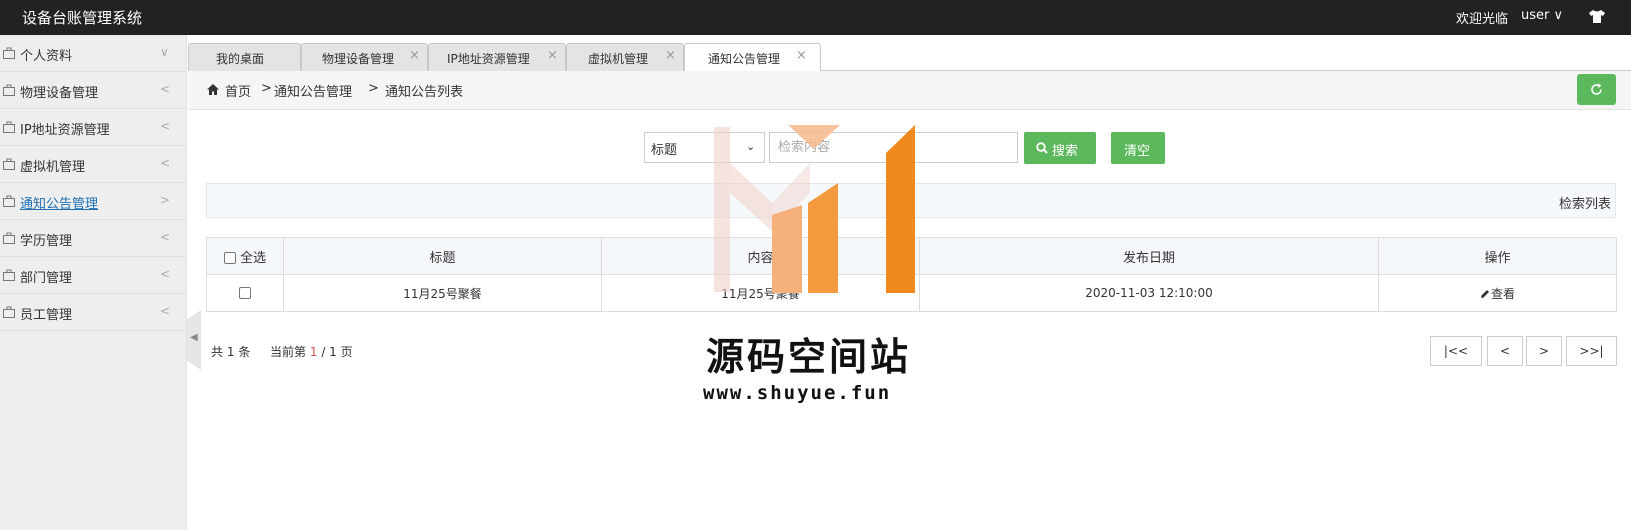 The width and height of the screenshot is (1631, 530). What do you see at coordinates (744, 59) in the screenshot?
I see `tab-label: 通知公告管理` at bounding box center [744, 59].